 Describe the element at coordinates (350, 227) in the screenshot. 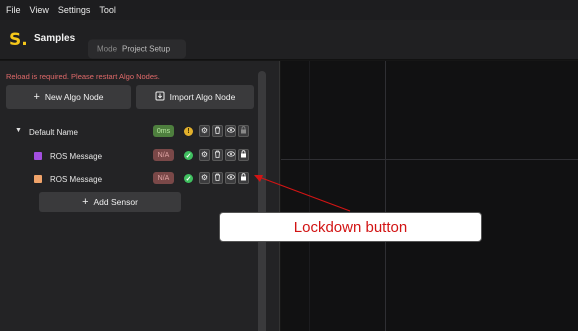

I see `annotation-callout: Lockdown button` at that location.